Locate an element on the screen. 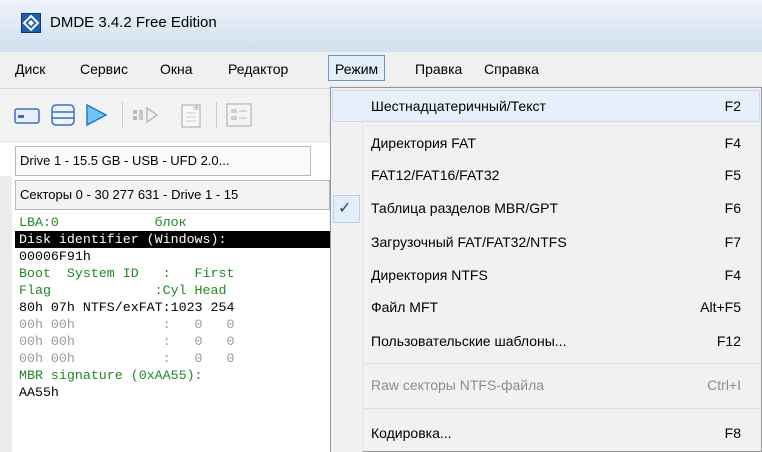 This screenshot has height=452, width=762. menu-item-shortcut: F6 is located at coordinates (732, 208).